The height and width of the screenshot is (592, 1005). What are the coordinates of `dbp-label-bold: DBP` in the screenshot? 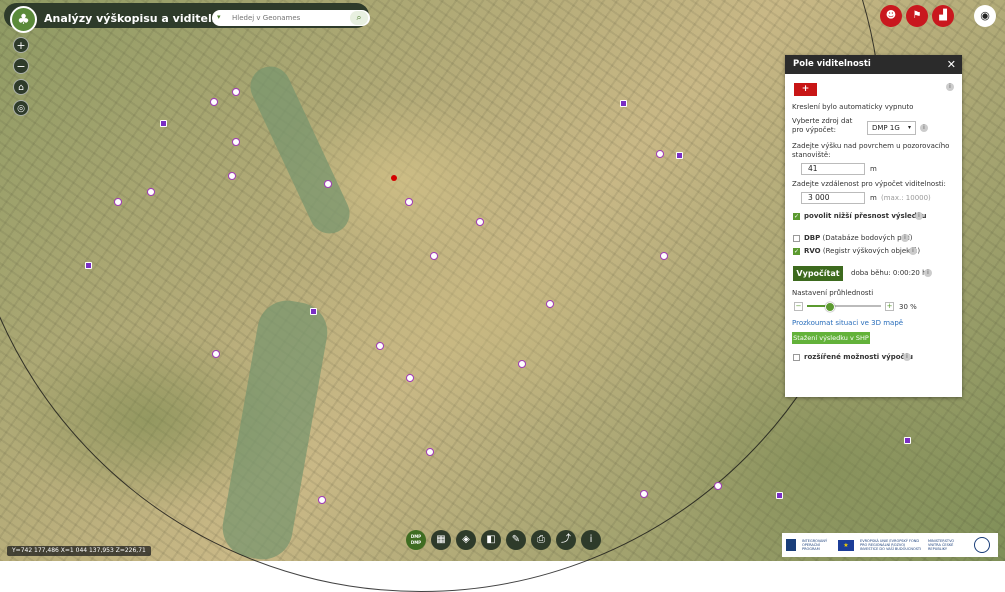 It's located at (812, 238).